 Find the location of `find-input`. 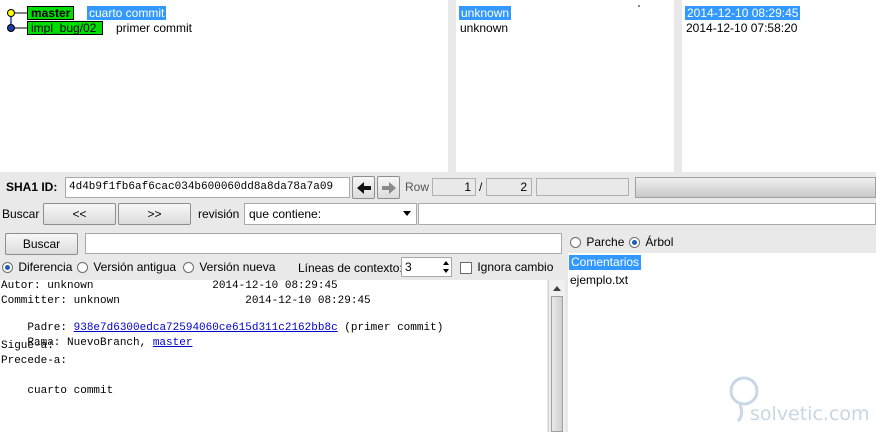

find-input is located at coordinates (647, 214).